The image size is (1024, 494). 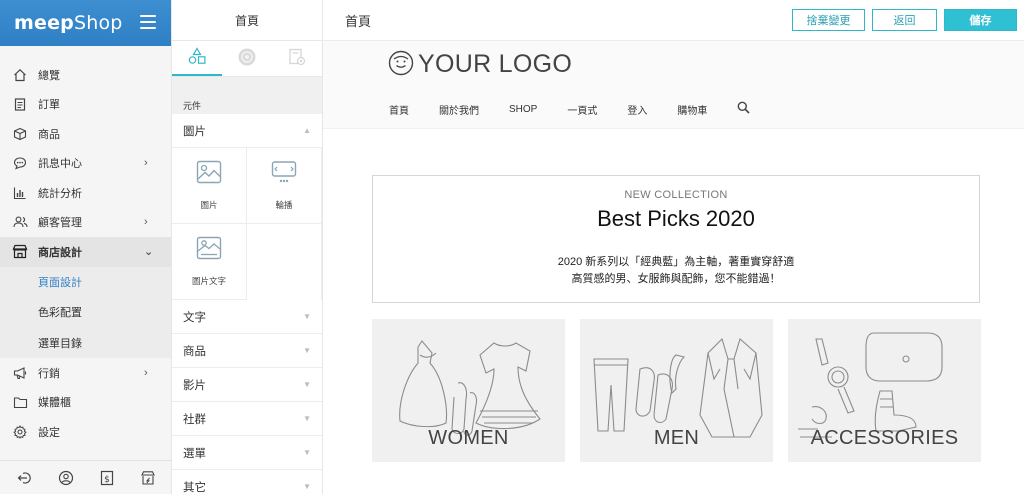 I want to click on sidebar-item-label: 商店設計, so click(x=60, y=252).